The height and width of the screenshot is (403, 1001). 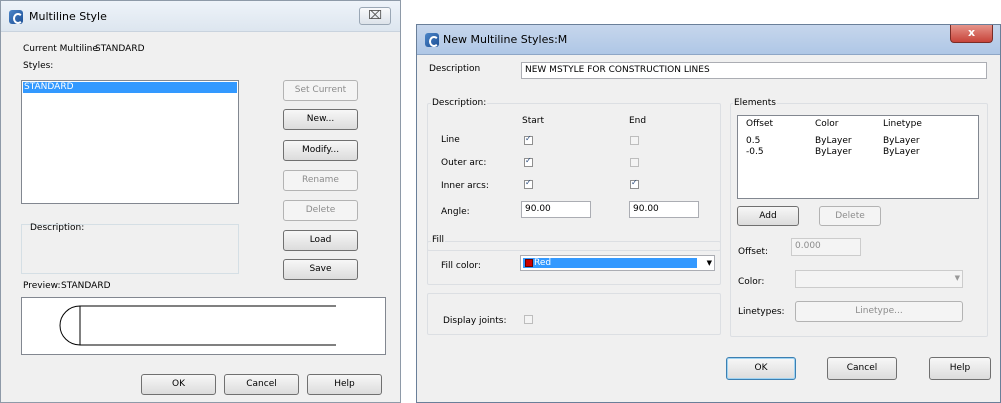 What do you see at coordinates (461, 266) in the screenshot?
I see `fill-color-label: Fill color:` at bounding box center [461, 266].